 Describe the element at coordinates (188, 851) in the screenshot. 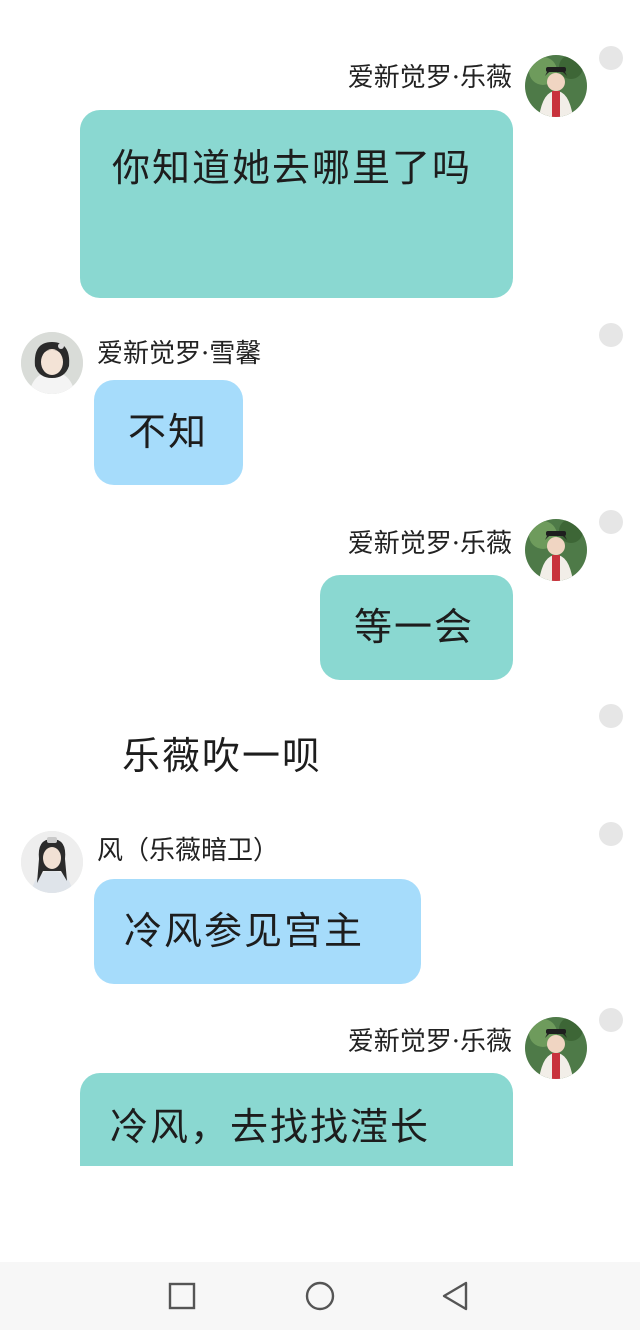

I see `sender-name: 风（乐薇暗卫）` at that location.